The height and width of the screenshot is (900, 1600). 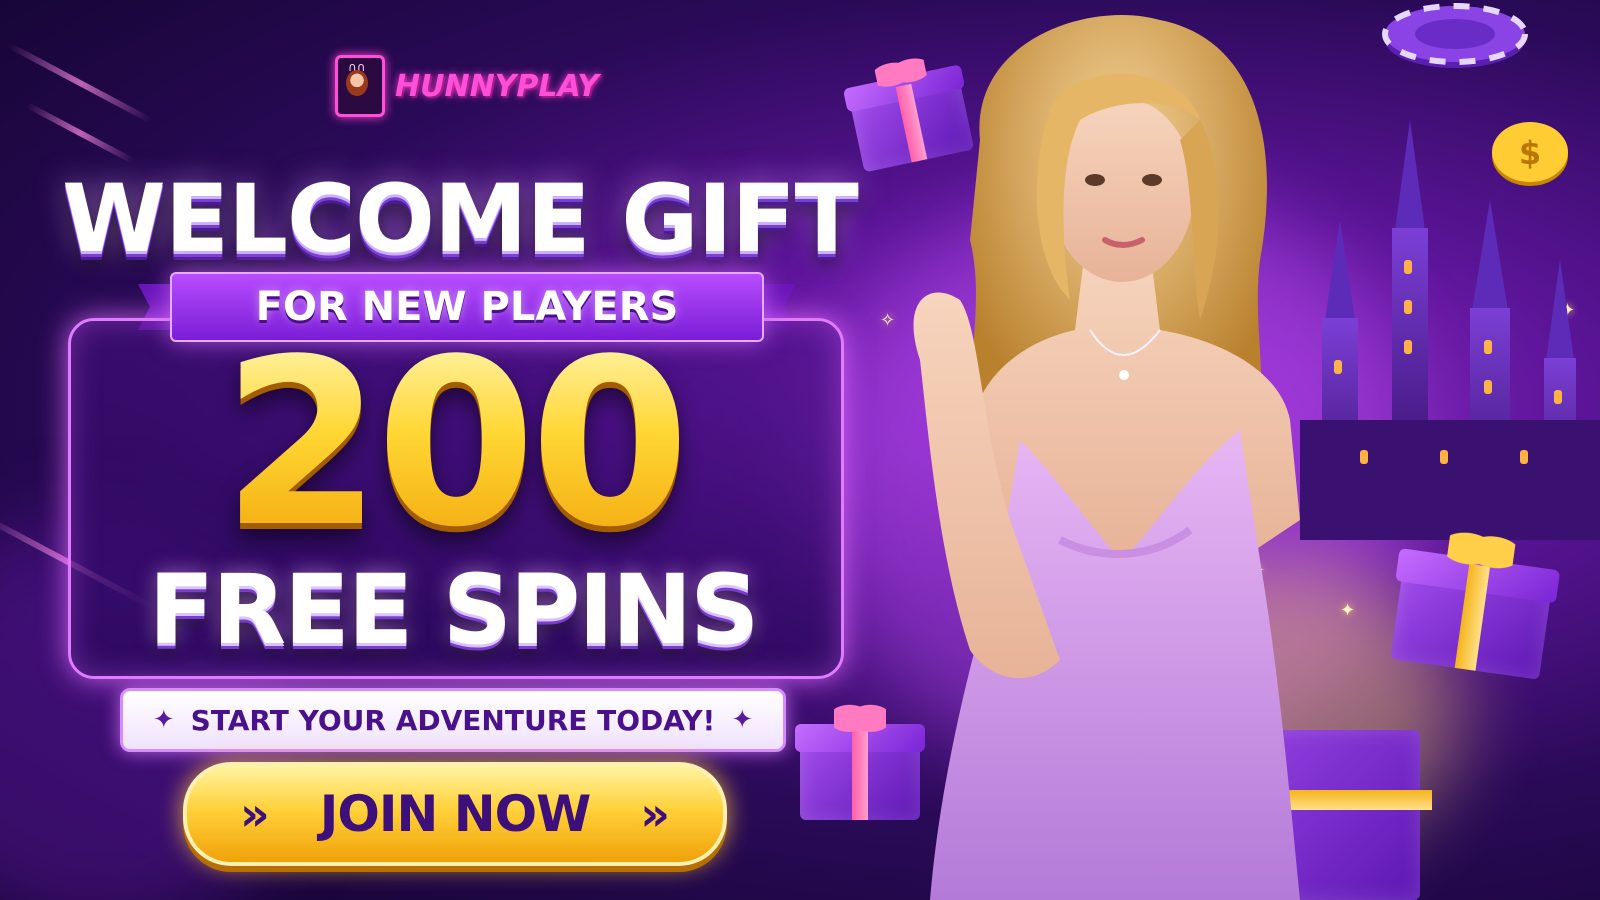 I want to click on tagline-banner: ✦ START YOUR ADVENTURE TODAY! ✦, so click(x=453, y=720).